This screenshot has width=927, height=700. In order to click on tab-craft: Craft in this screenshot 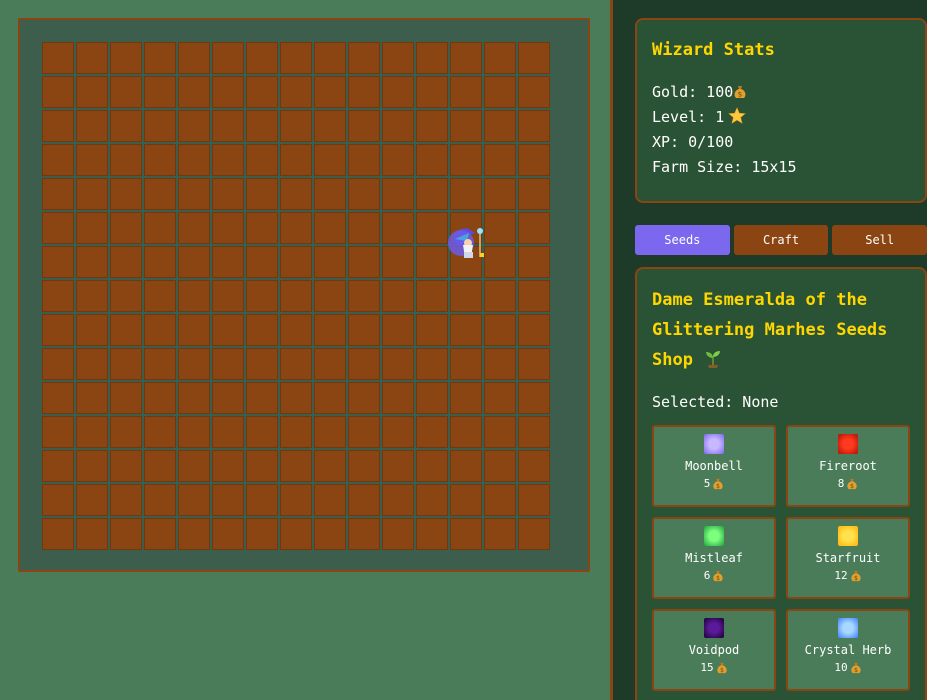, I will do `click(781, 240)`.